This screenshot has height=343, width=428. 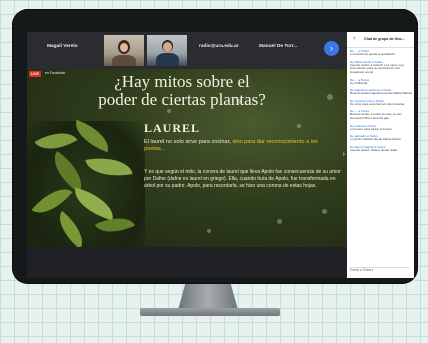 I want to click on laurel-plant-image, so click(x=86, y=183).